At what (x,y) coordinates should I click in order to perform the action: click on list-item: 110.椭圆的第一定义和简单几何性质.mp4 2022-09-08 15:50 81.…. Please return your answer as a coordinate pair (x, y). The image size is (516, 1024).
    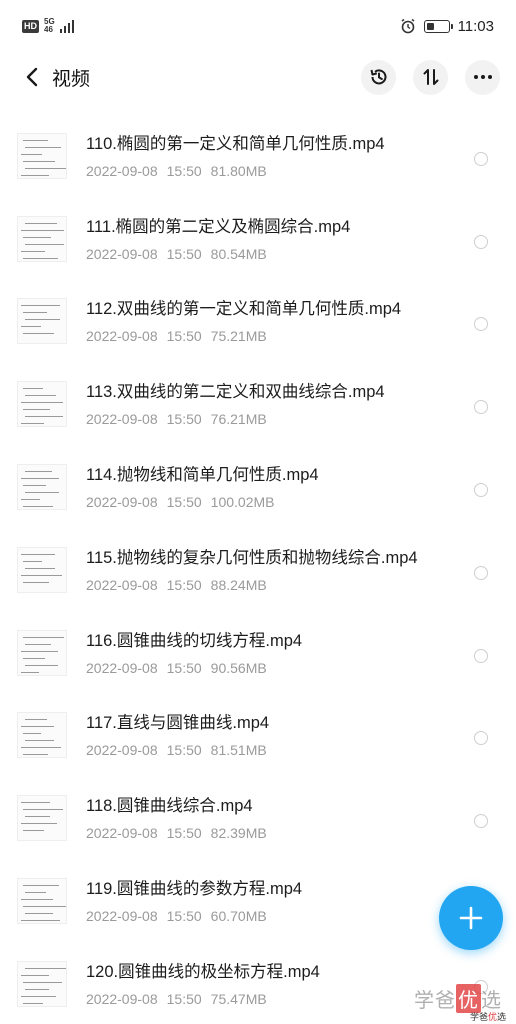
    Looking at the image, I should click on (258, 160).